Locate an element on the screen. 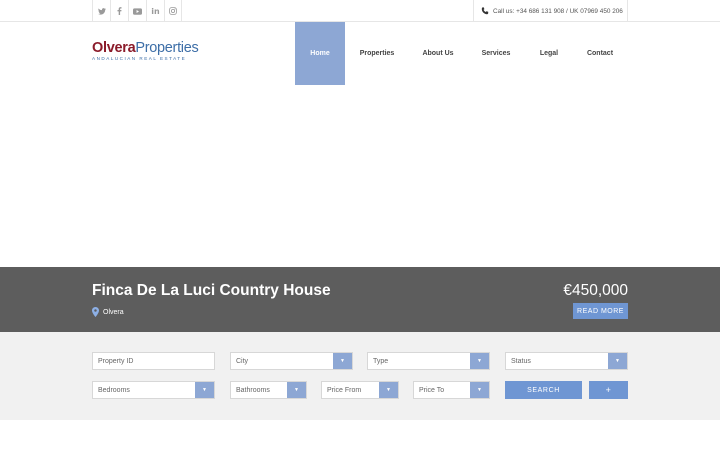  map-pin-icon is located at coordinates (95, 312).